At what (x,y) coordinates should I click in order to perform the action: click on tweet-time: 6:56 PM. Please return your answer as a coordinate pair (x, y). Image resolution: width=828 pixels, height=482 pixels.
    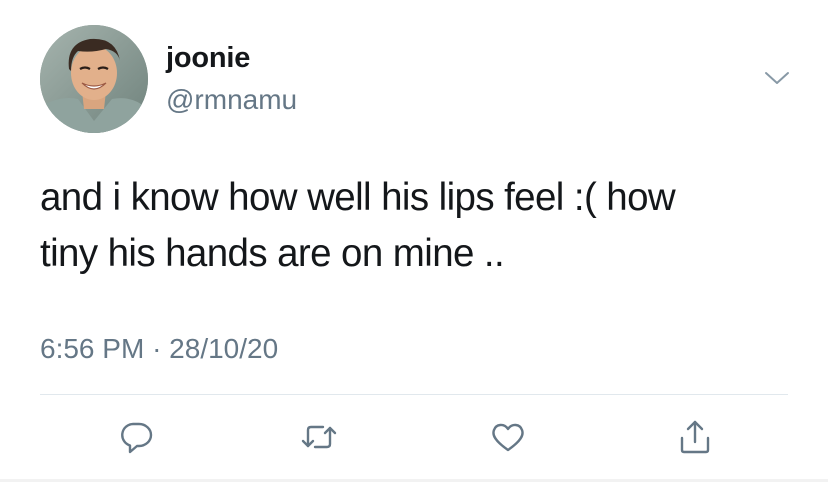
    Looking at the image, I should click on (92, 348).